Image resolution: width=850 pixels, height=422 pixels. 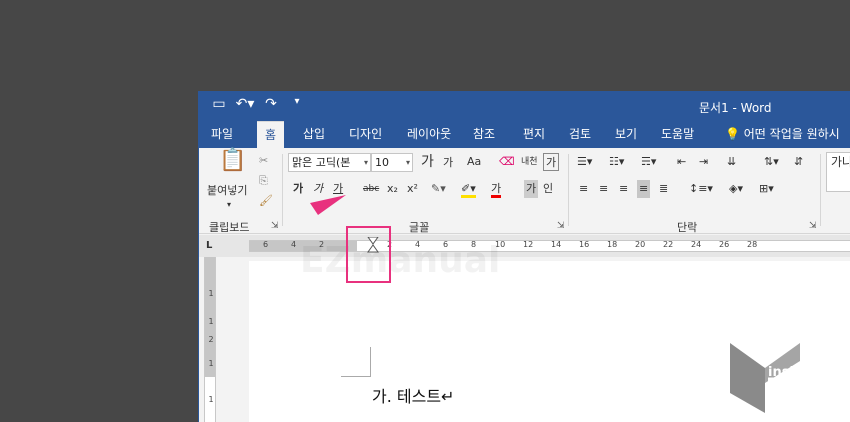 What do you see at coordinates (681, 162) in the screenshot?
I see `decrease-indent-icon: ⇤` at bounding box center [681, 162].